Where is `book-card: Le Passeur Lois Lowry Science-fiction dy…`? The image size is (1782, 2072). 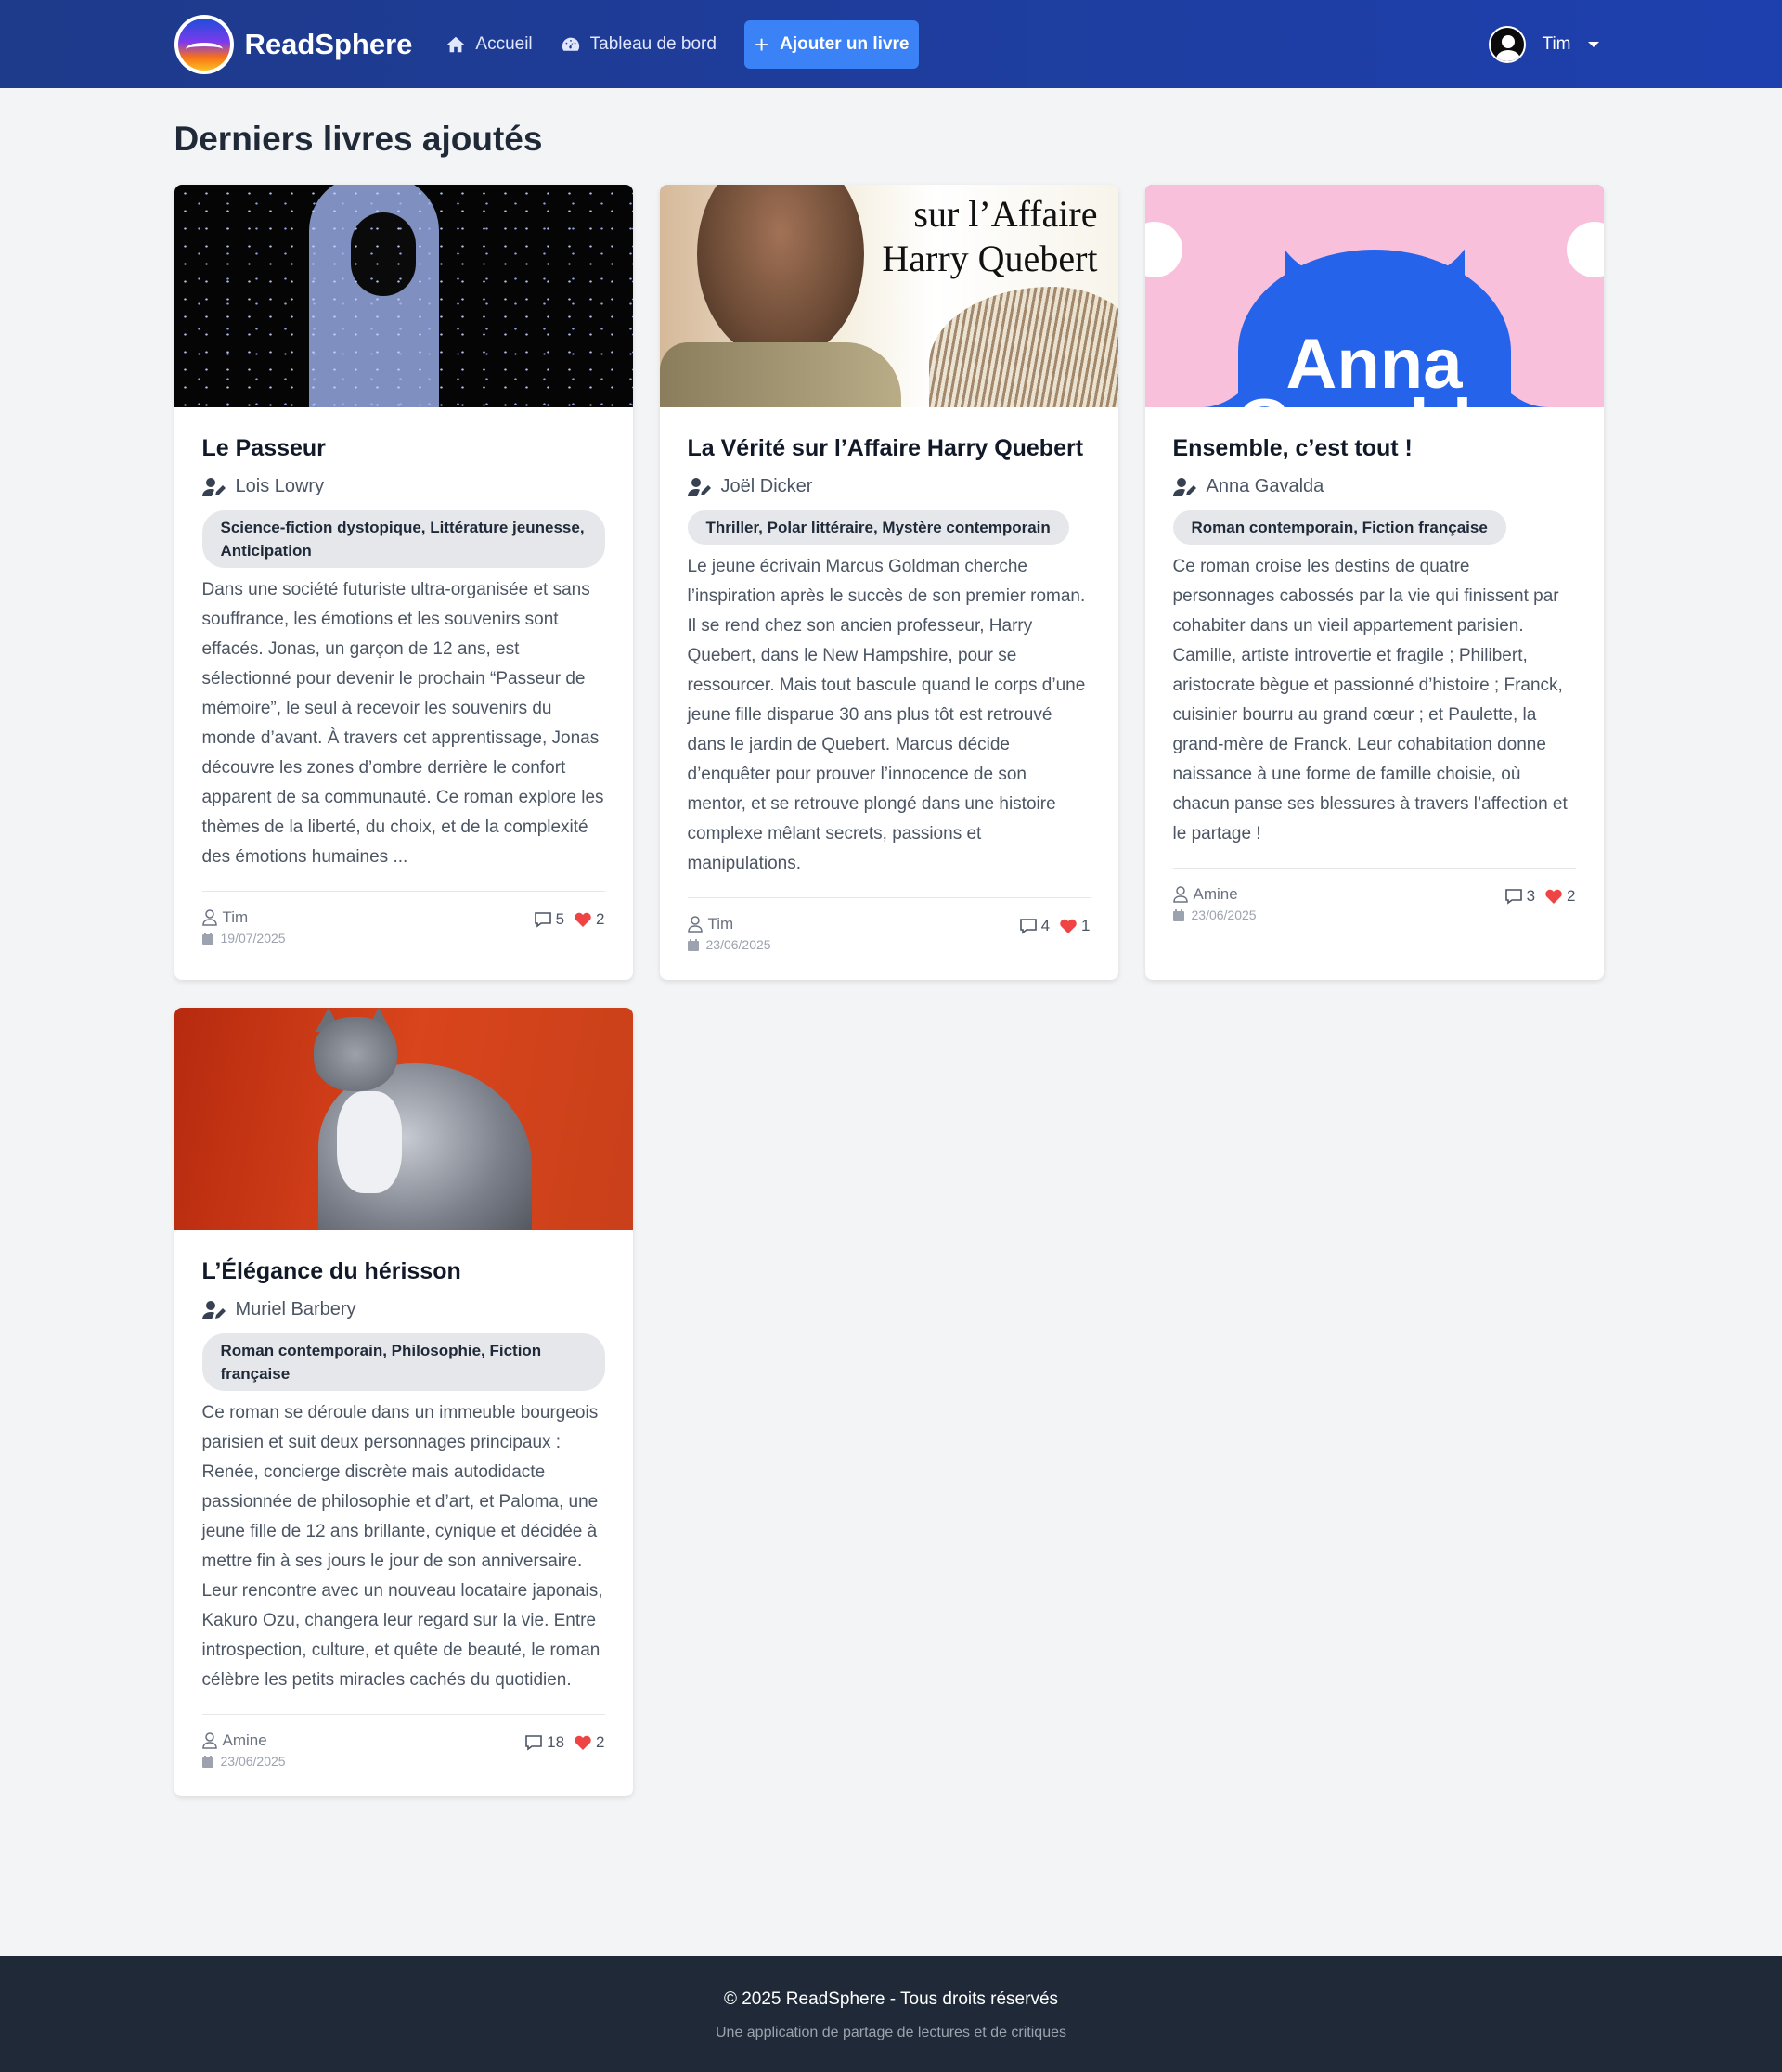
book-card: Le Passeur Lois Lowry Science-fiction dy… is located at coordinates (403, 582).